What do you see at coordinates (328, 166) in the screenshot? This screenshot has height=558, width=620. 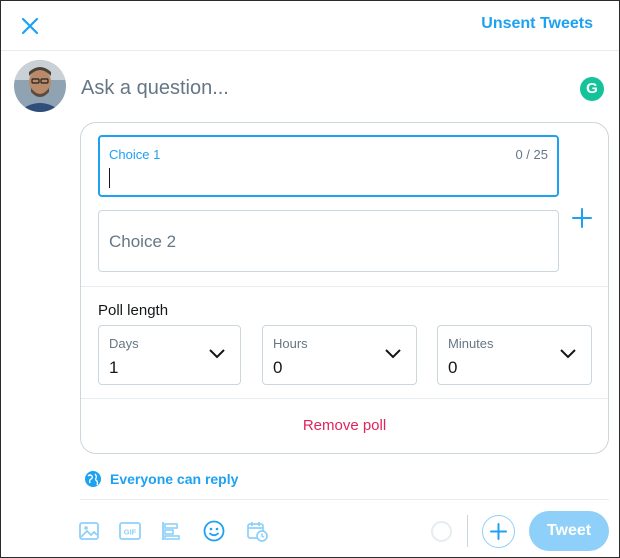 I see `choice-1-field: Choice 1 0 / 25` at bounding box center [328, 166].